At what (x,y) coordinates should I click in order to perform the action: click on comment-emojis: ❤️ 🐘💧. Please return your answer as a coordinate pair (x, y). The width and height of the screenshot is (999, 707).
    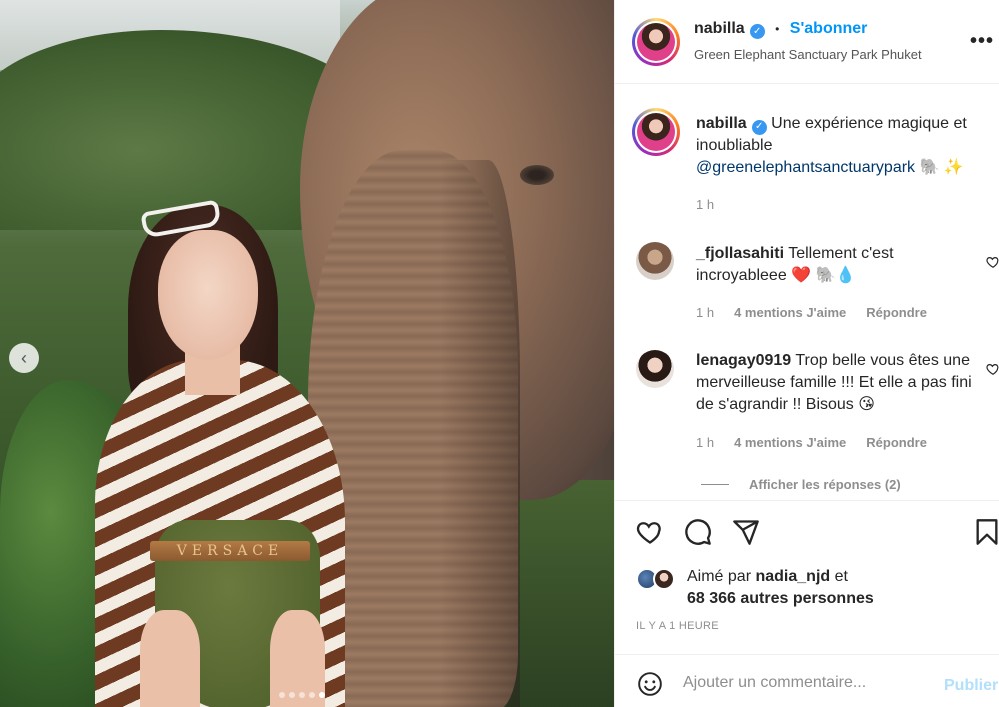
    Looking at the image, I should click on (823, 275).